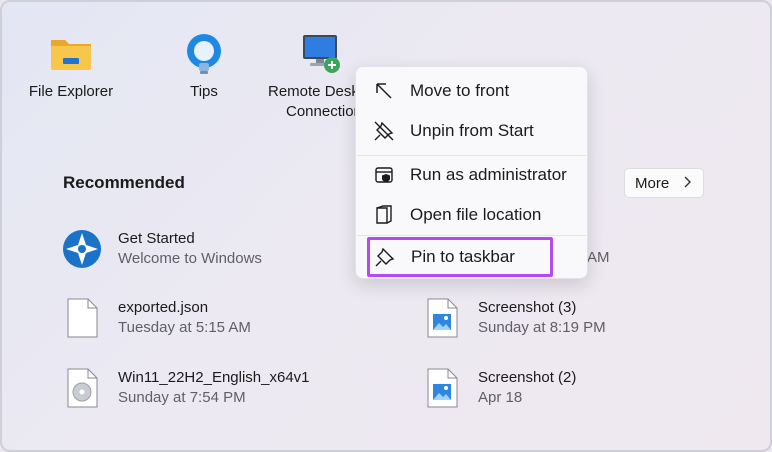 This screenshot has height=452, width=772. What do you see at coordinates (542, 327) in the screenshot?
I see `recommended-item-subtitle: Sunday at 8:19 PM` at bounding box center [542, 327].